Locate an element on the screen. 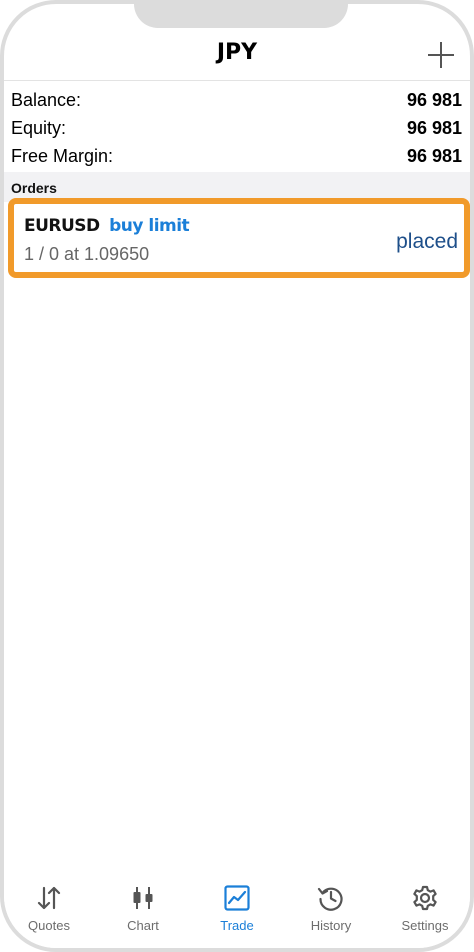  free-margin-value: 96 981 is located at coordinates (434, 156).